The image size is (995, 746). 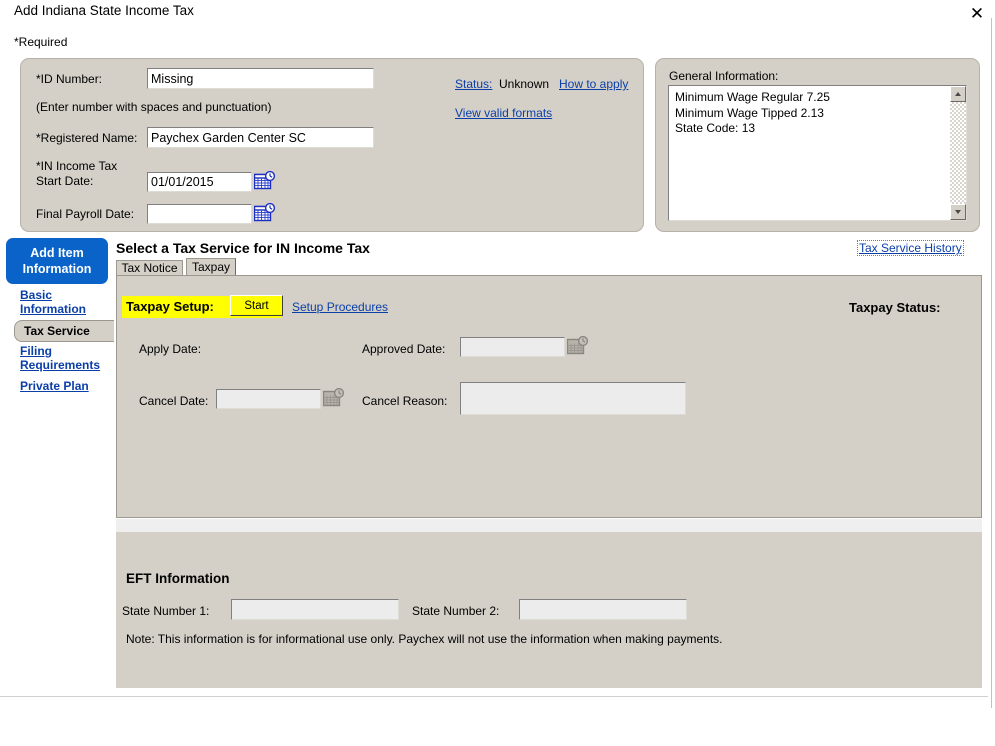 I want to click on sidebar-item-label: Basic, so click(x=36, y=295).